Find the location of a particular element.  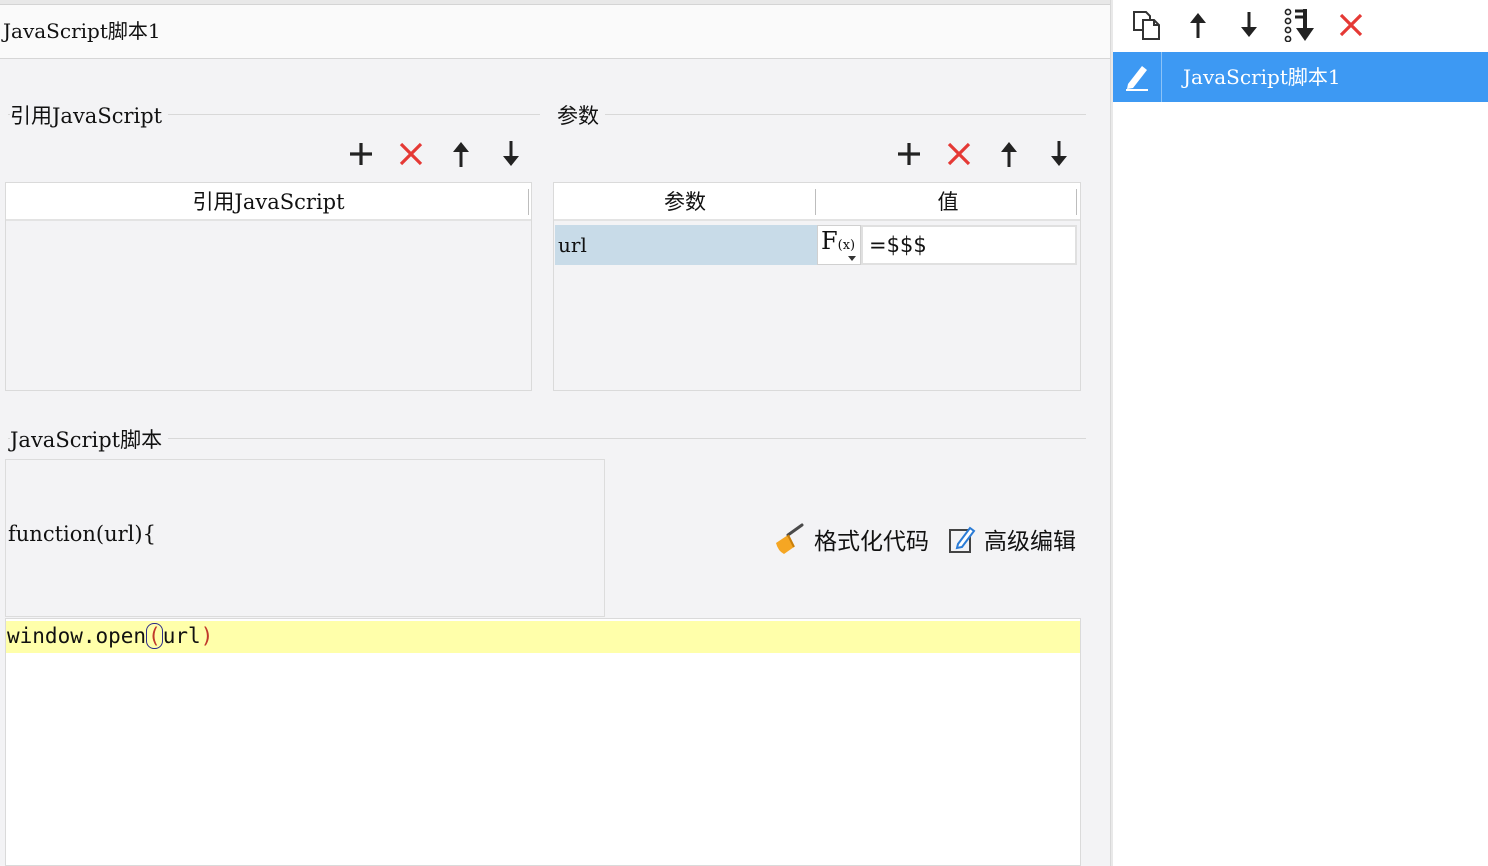

params-section-divider is located at coordinates (823, 114).